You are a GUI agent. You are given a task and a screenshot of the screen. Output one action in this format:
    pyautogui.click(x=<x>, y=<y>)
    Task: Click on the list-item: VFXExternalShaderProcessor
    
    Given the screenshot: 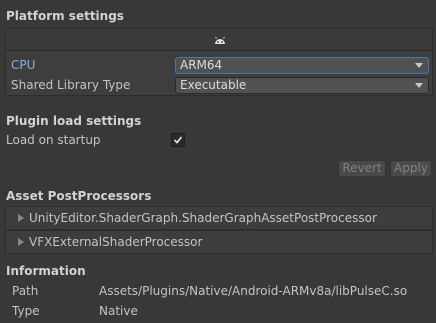 What is the action you would take?
    pyautogui.click(x=219, y=242)
    